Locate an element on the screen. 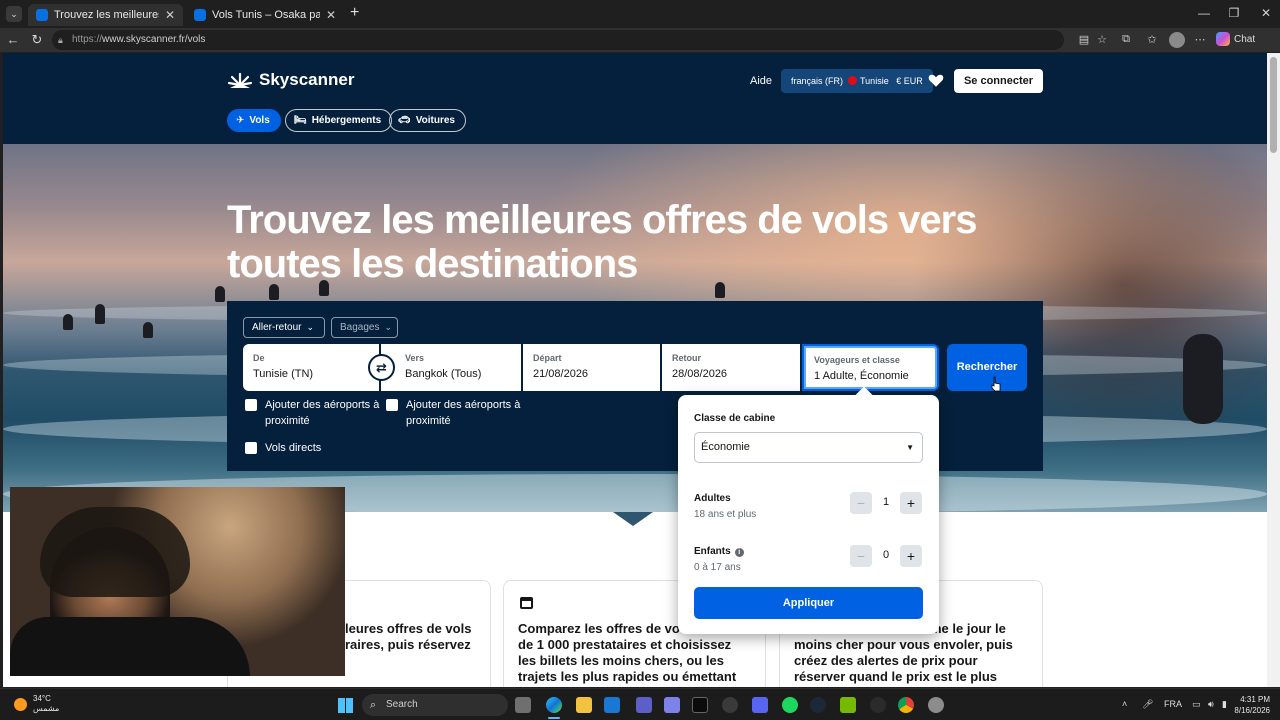  trip-type-dropdown: Aller-retour ⌄ is located at coordinates (284, 327).